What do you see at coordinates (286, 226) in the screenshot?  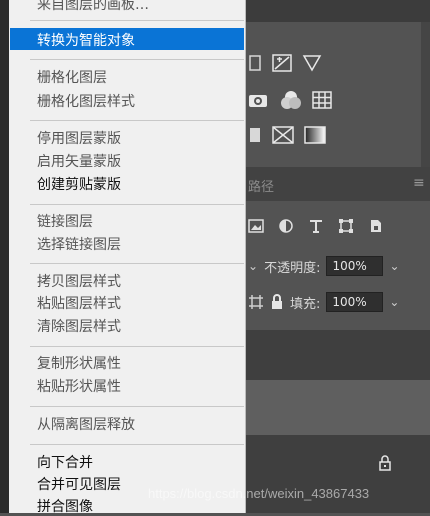 I see `adjustment-filter-icon` at bounding box center [286, 226].